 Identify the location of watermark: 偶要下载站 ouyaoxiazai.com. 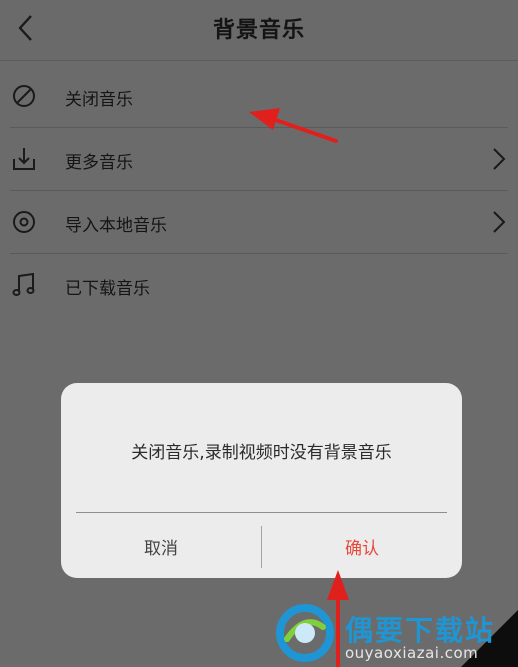
(396, 635).